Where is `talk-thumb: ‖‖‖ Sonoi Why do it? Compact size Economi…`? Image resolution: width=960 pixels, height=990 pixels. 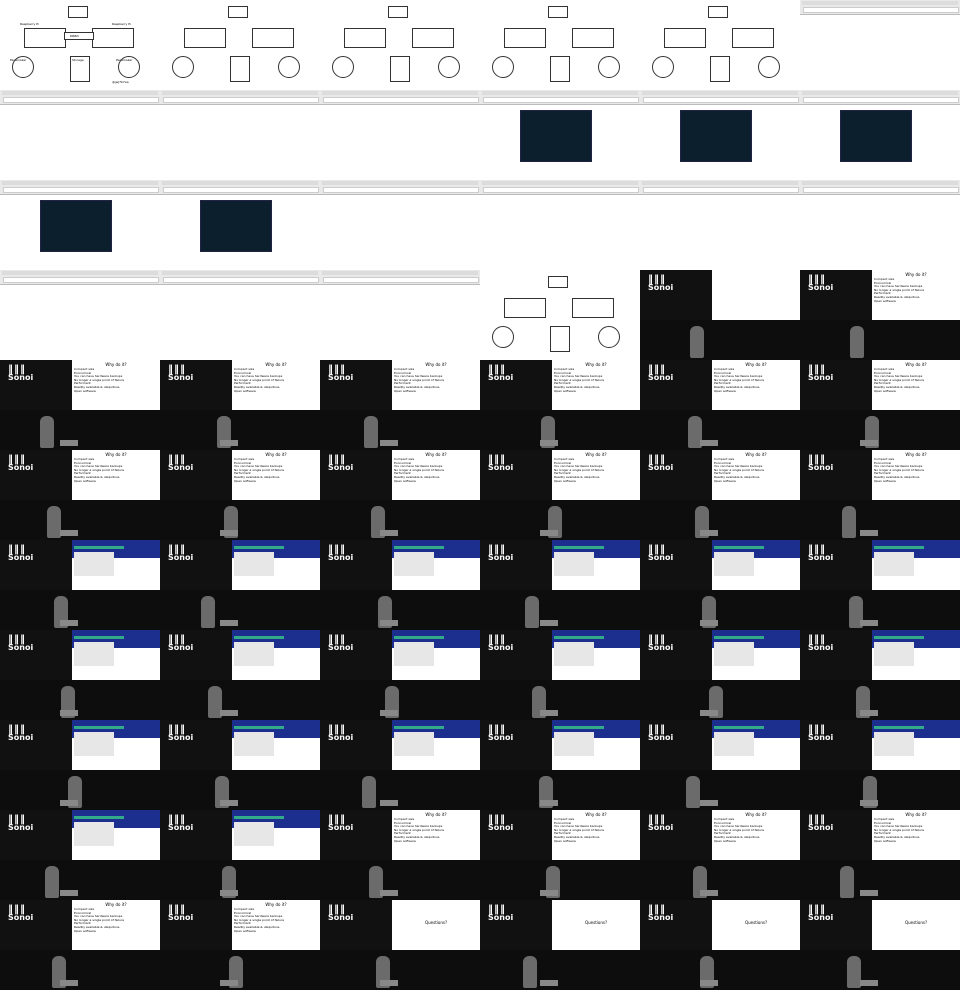
talk-thumb: ‖‖‖ Sonoi Why do it? Compact size Economi… is located at coordinates (880, 315).